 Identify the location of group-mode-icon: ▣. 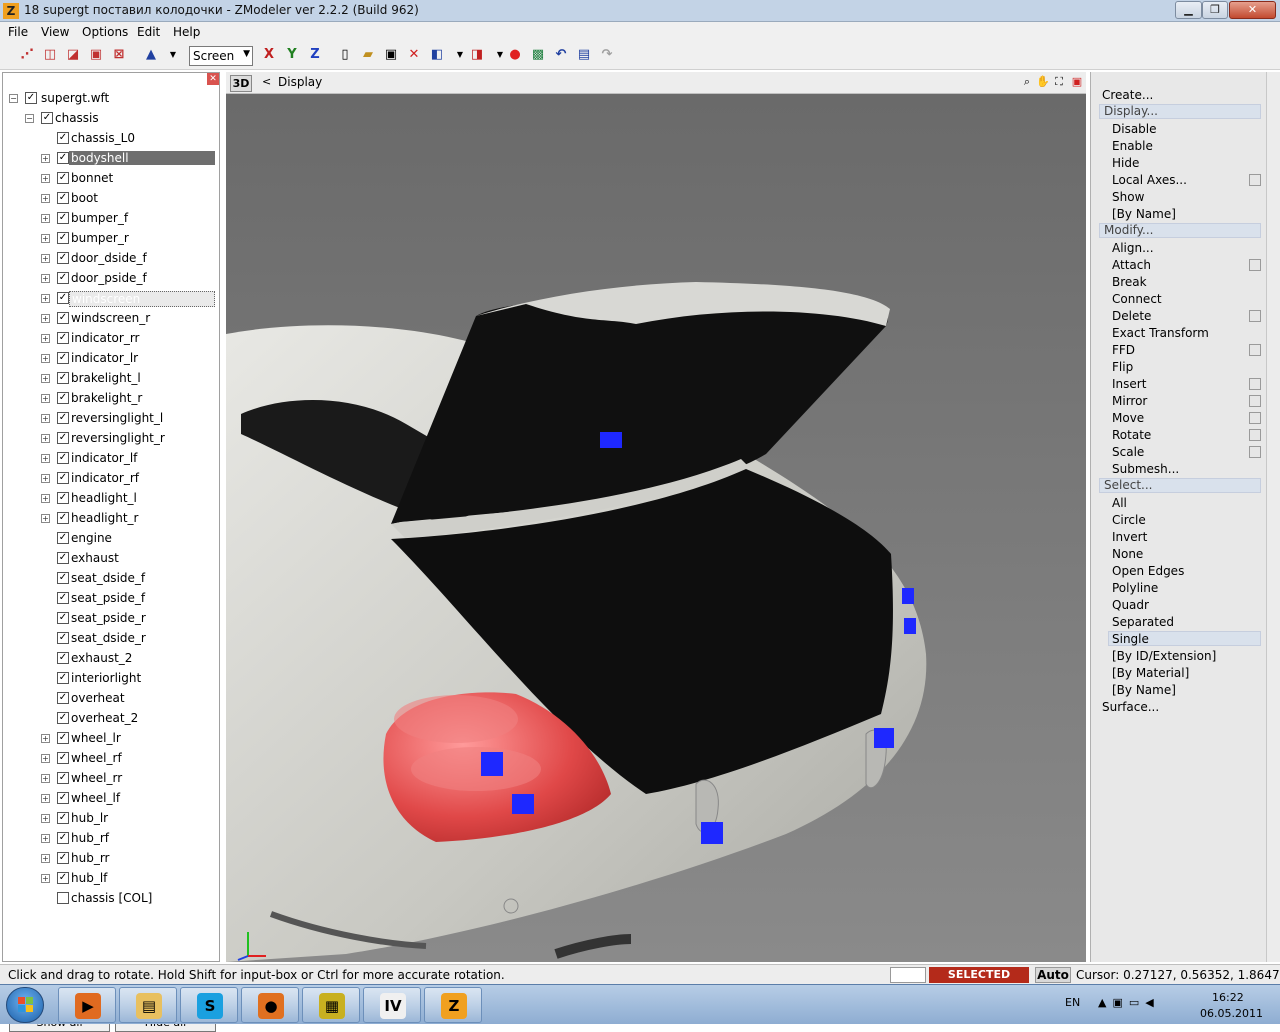
(96, 55).